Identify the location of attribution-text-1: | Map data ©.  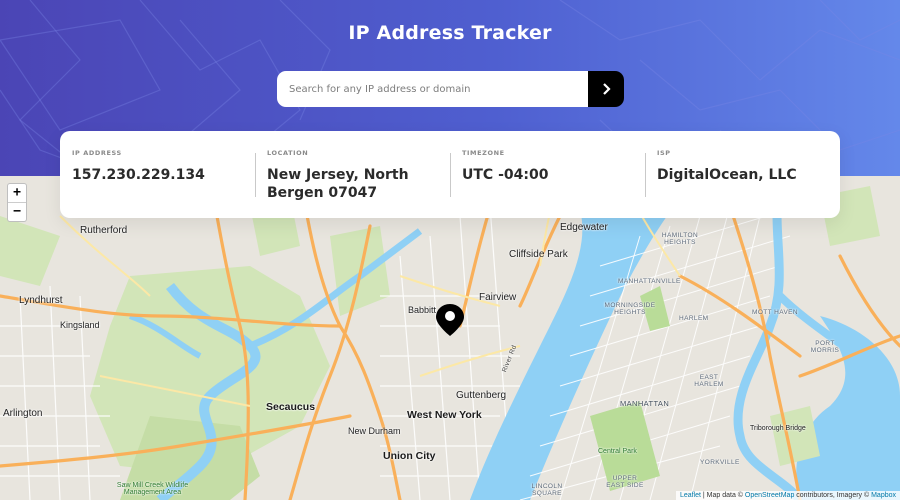
(722, 495).